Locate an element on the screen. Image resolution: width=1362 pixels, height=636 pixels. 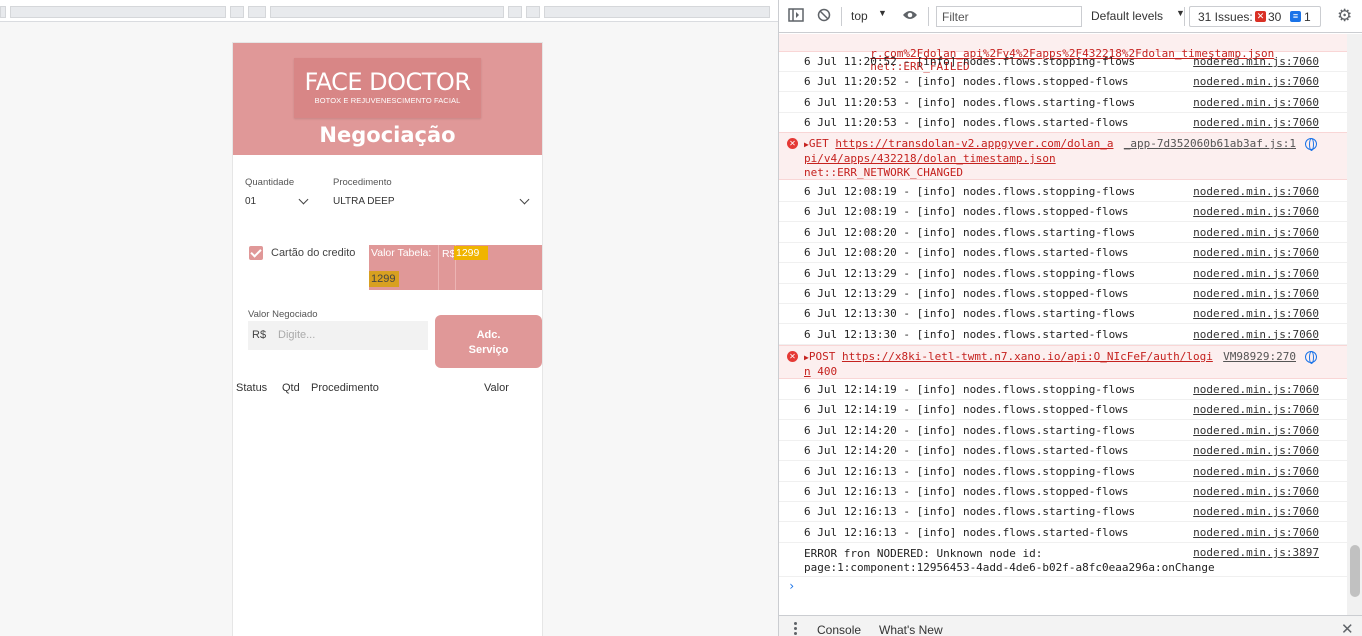
console-prompt-icon: › is located at coordinates (791, 586).